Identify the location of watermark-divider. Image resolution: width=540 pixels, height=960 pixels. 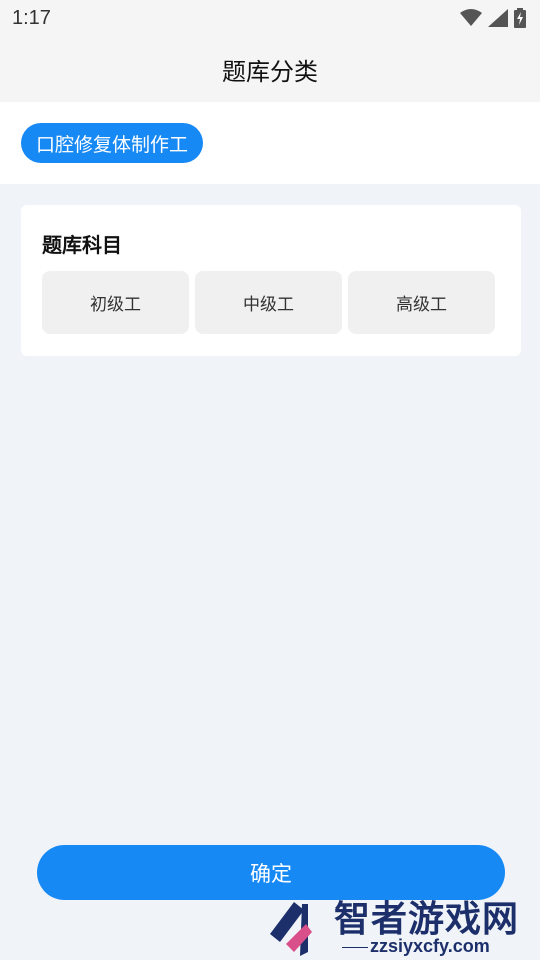
(355, 947).